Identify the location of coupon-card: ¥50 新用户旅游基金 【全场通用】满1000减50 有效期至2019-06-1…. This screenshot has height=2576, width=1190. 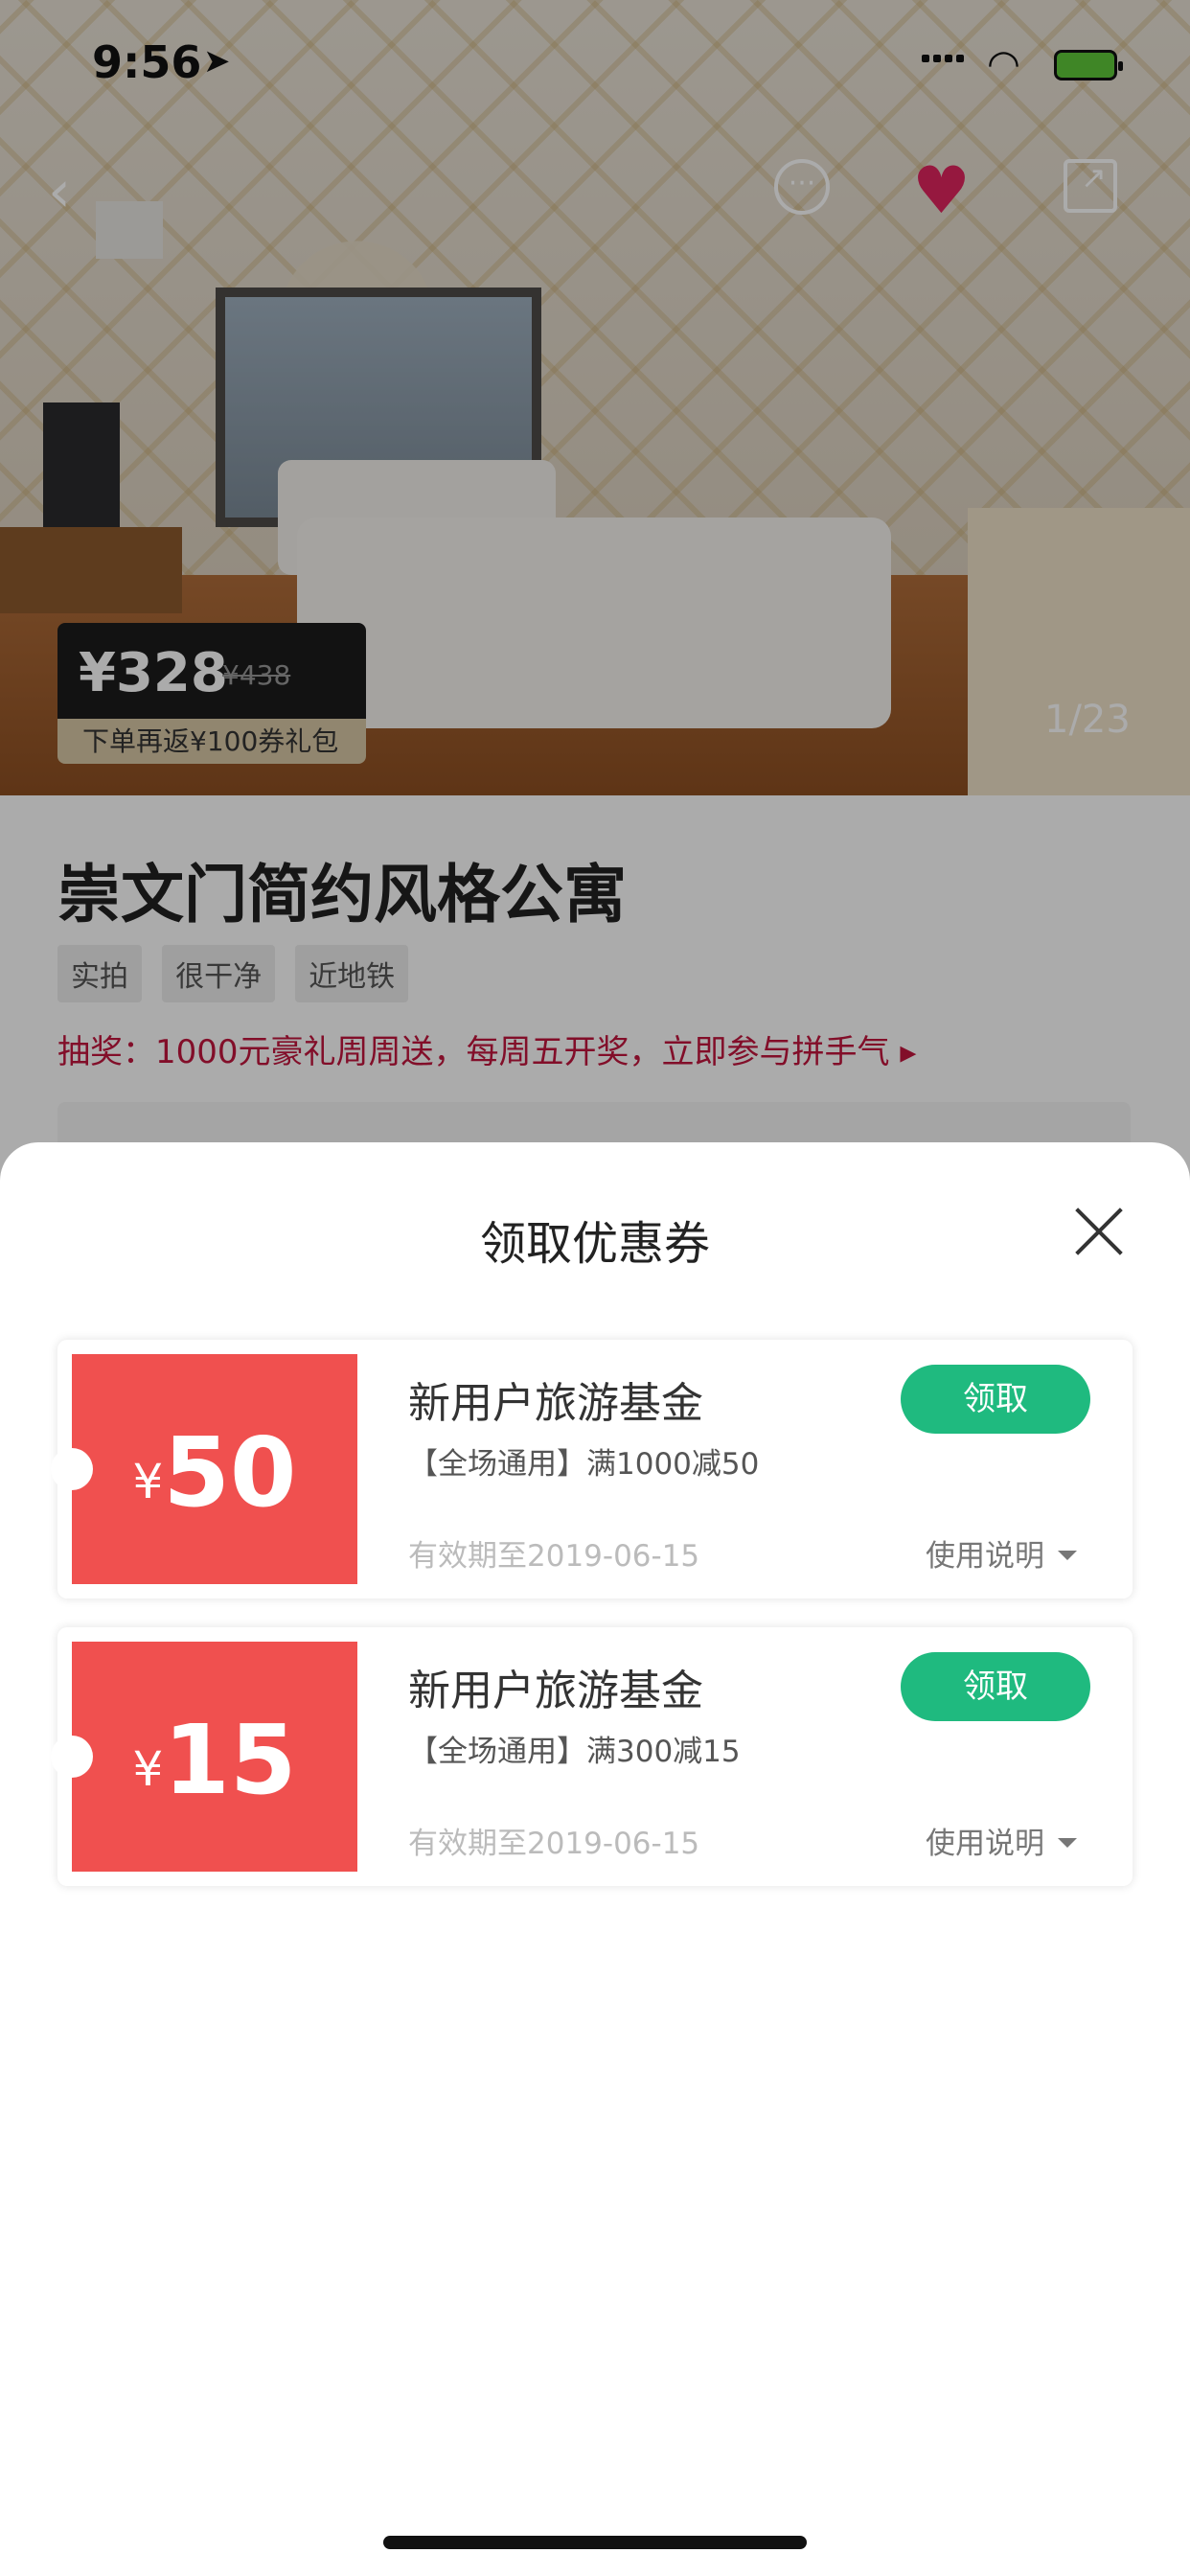
(592, 1469).